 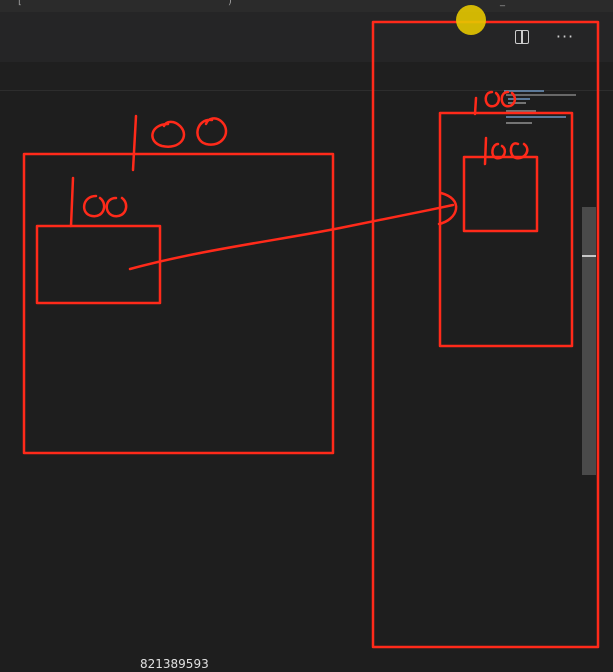 I want to click on more-actions-button: ···, so click(x=565, y=37).